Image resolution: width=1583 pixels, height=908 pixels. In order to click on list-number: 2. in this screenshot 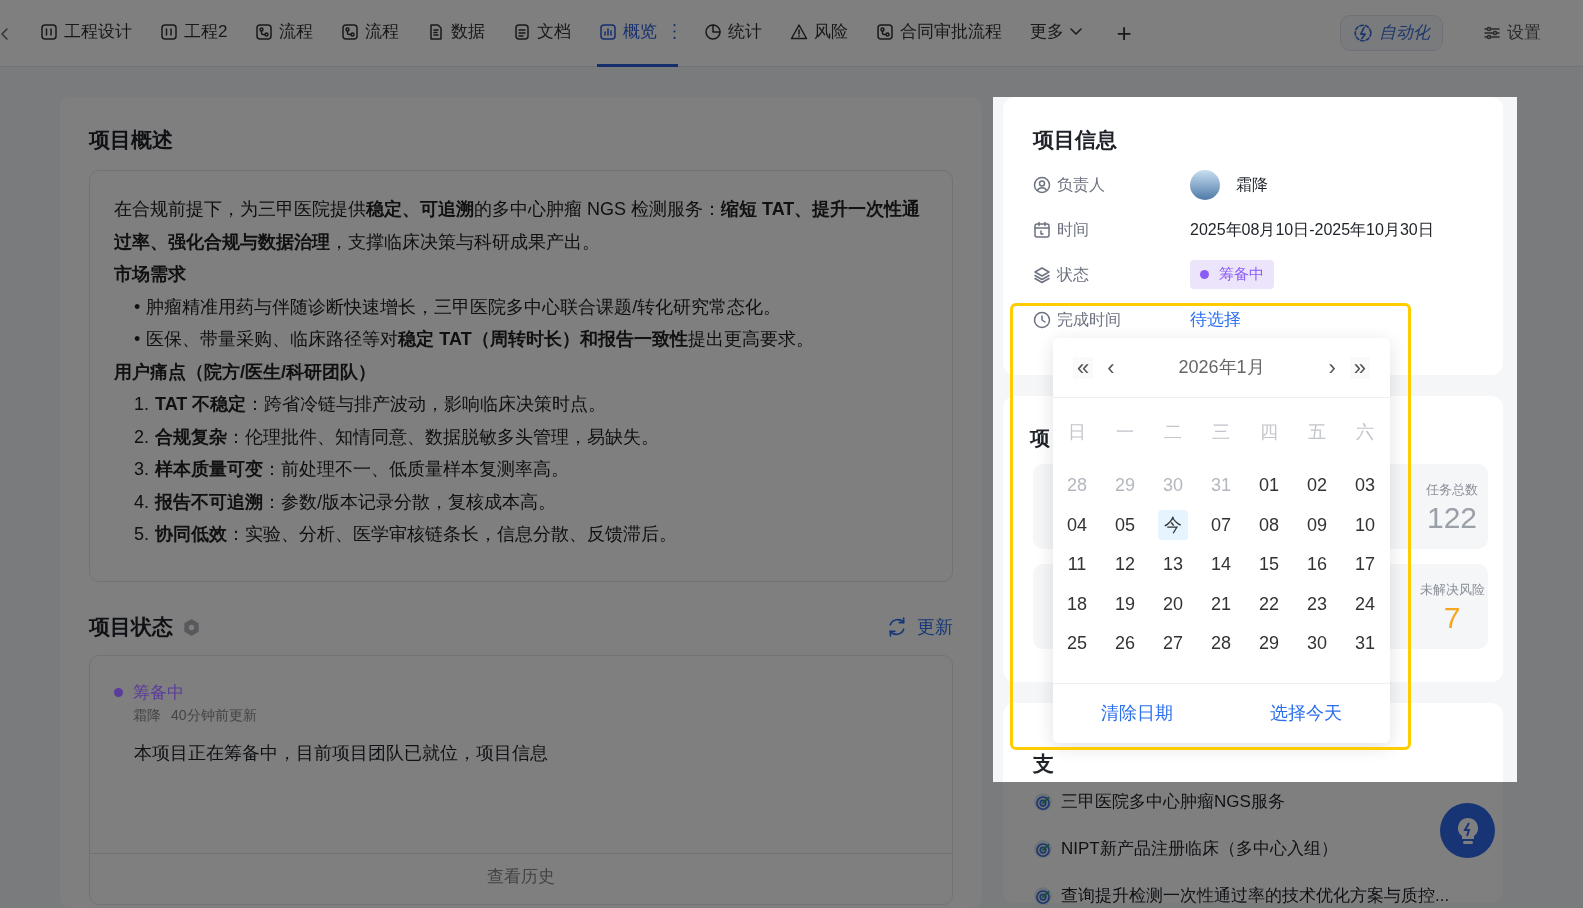, I will do `click(141, 437)`.